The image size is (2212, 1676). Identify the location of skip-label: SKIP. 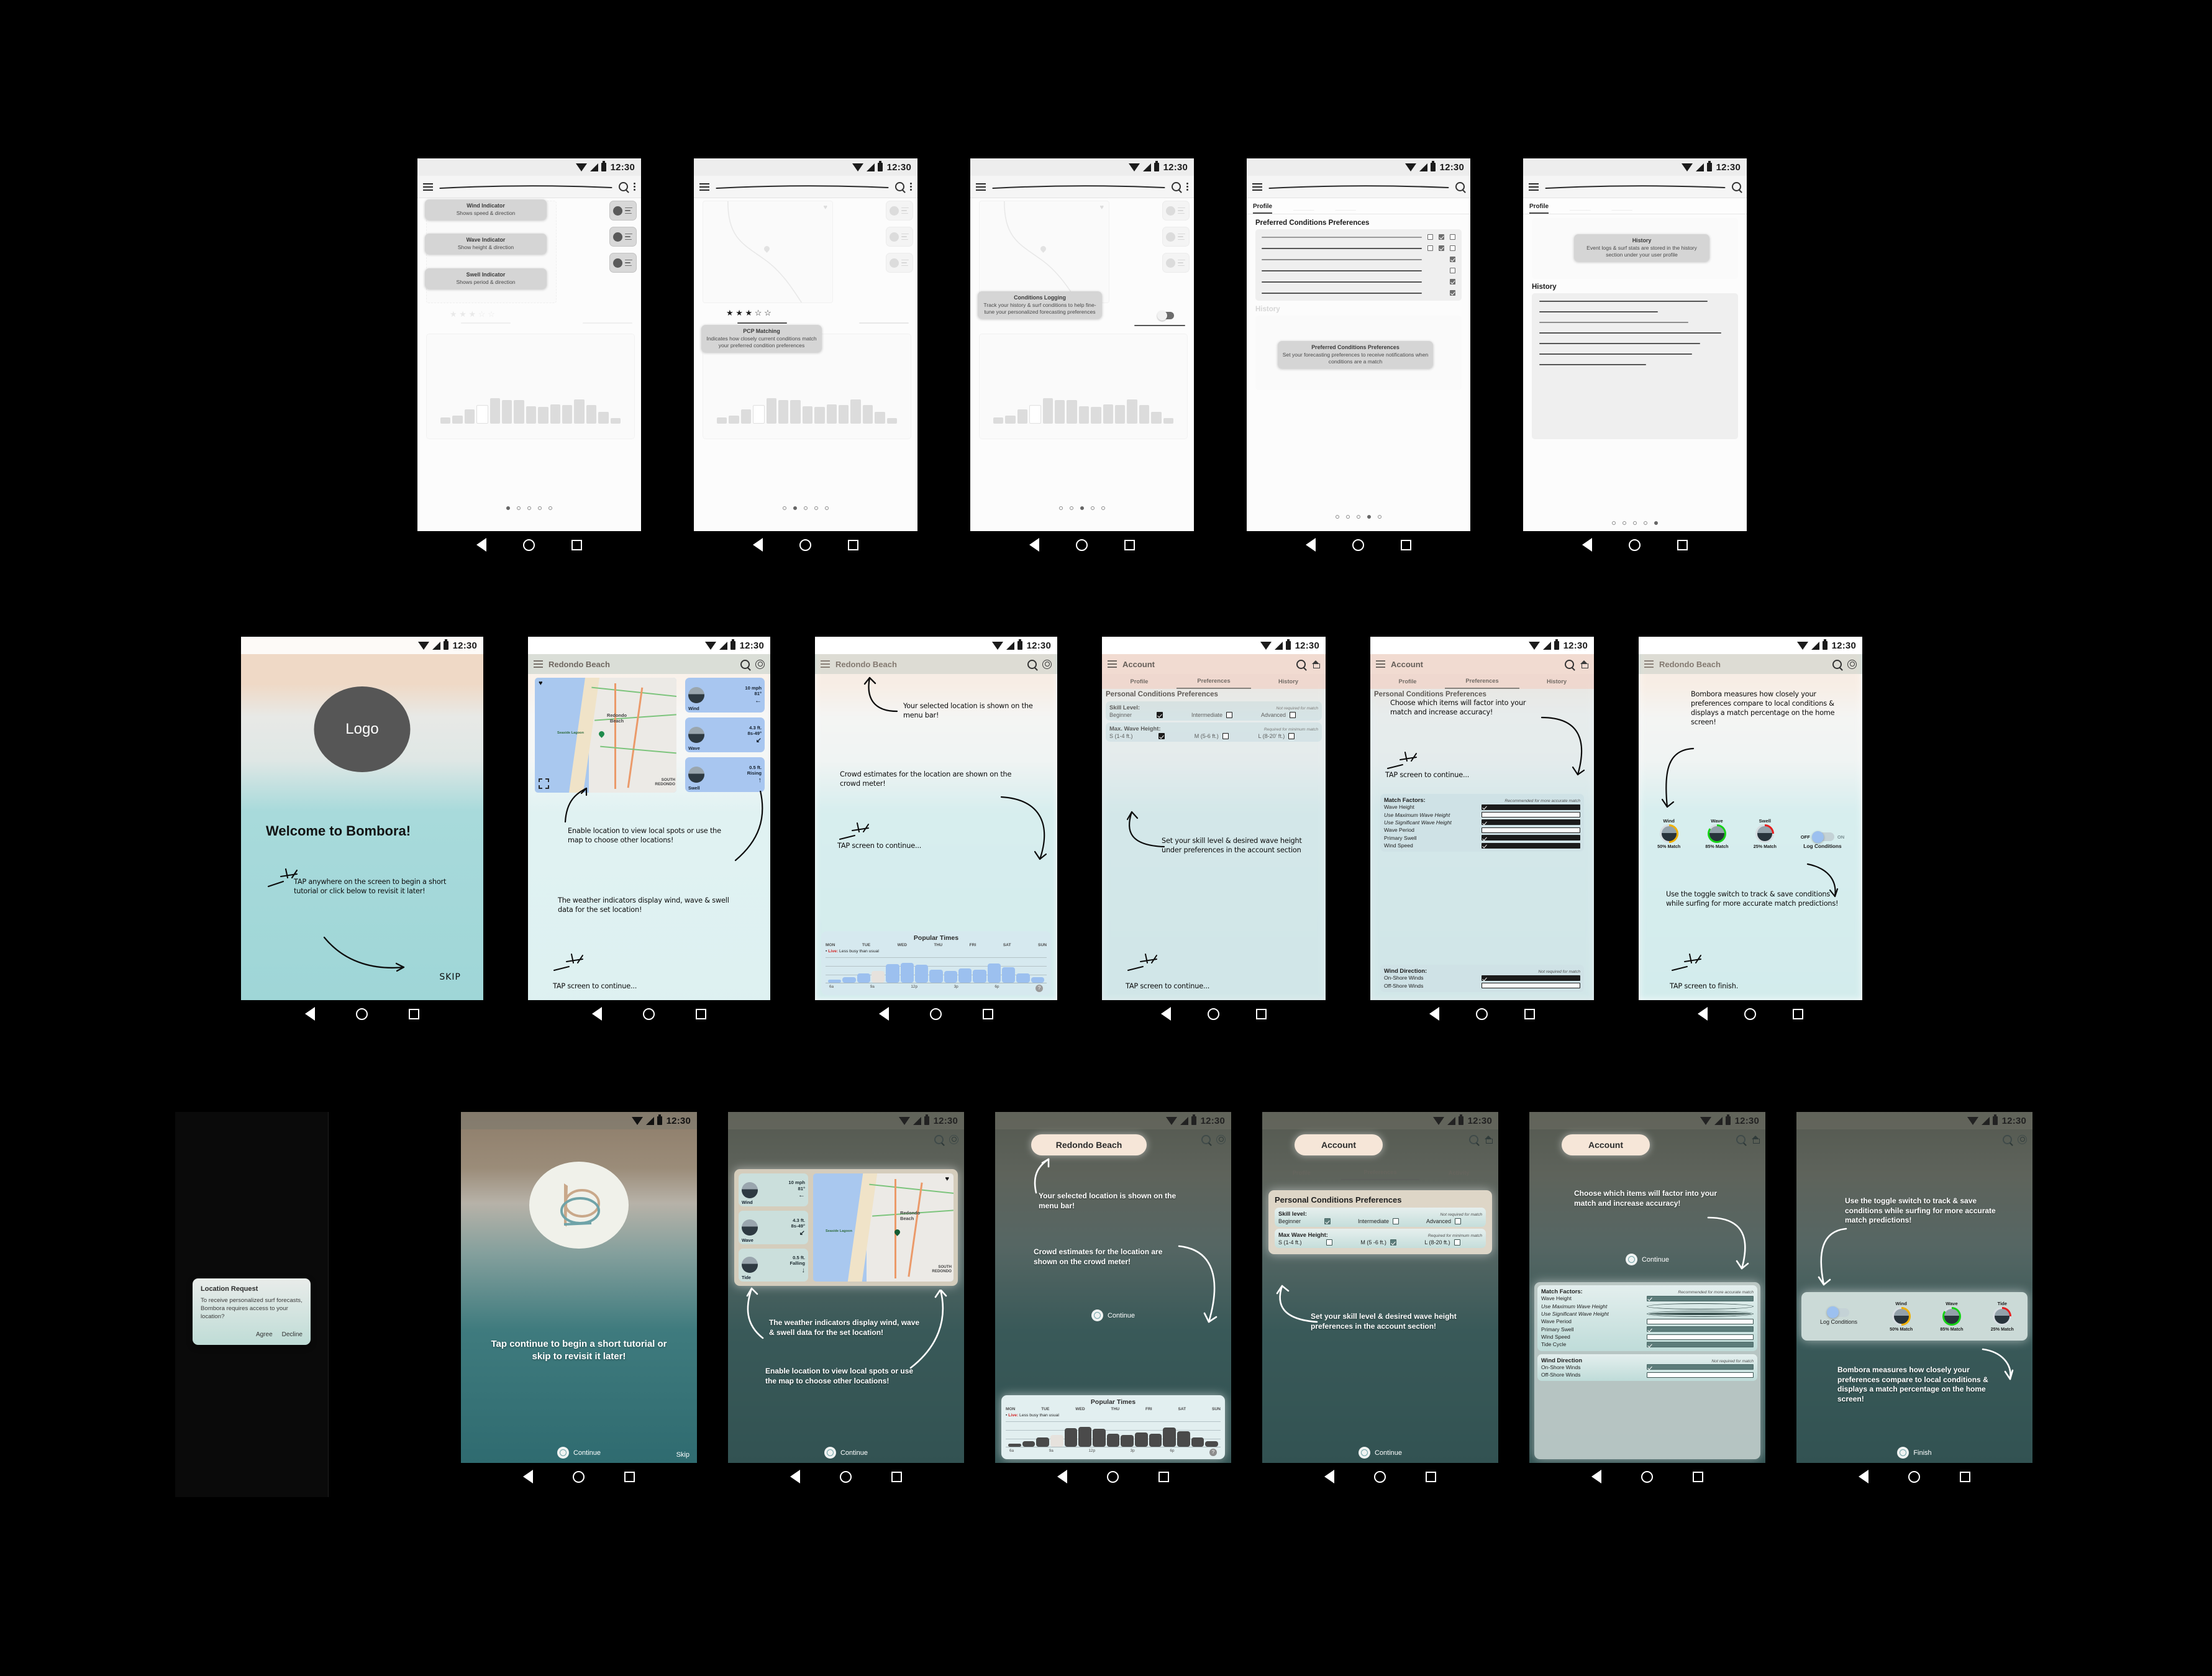
(450, 977).